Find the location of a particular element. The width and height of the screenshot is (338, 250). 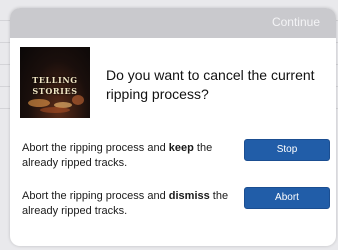

album-art-title-line1: TELLING is located at coordinates (55, 80).